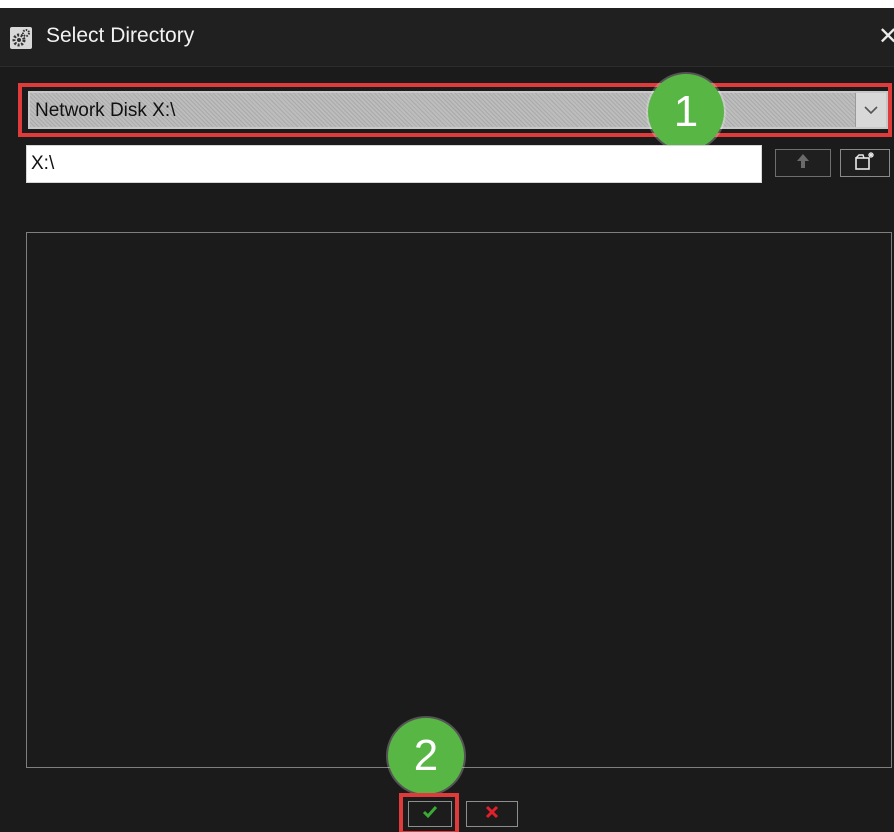 The width and height of the screenshot is (894, 832). What do you see at coordinates (394, 164) in the screenshot?
I see `path-input: X:\` at bounding box center [394, 164].